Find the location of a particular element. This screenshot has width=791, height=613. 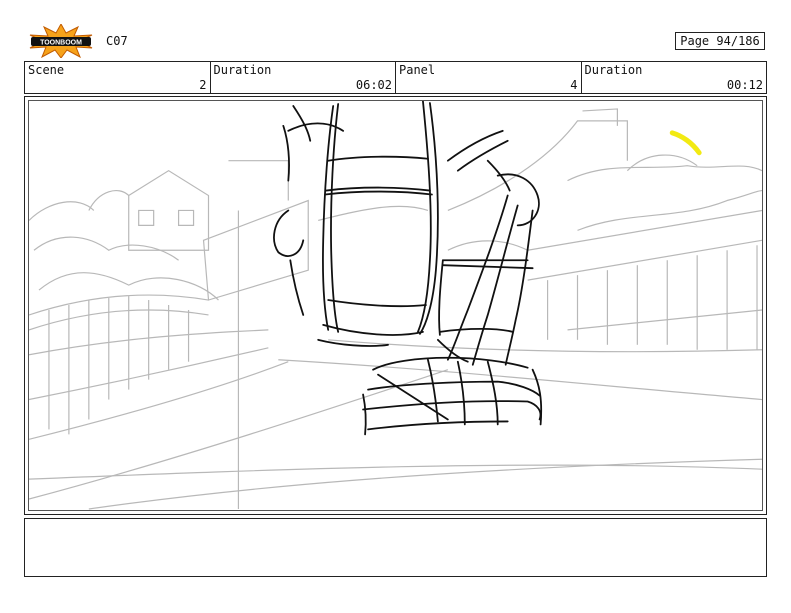

panel-label: Panel is located at coordinates (417, 70).